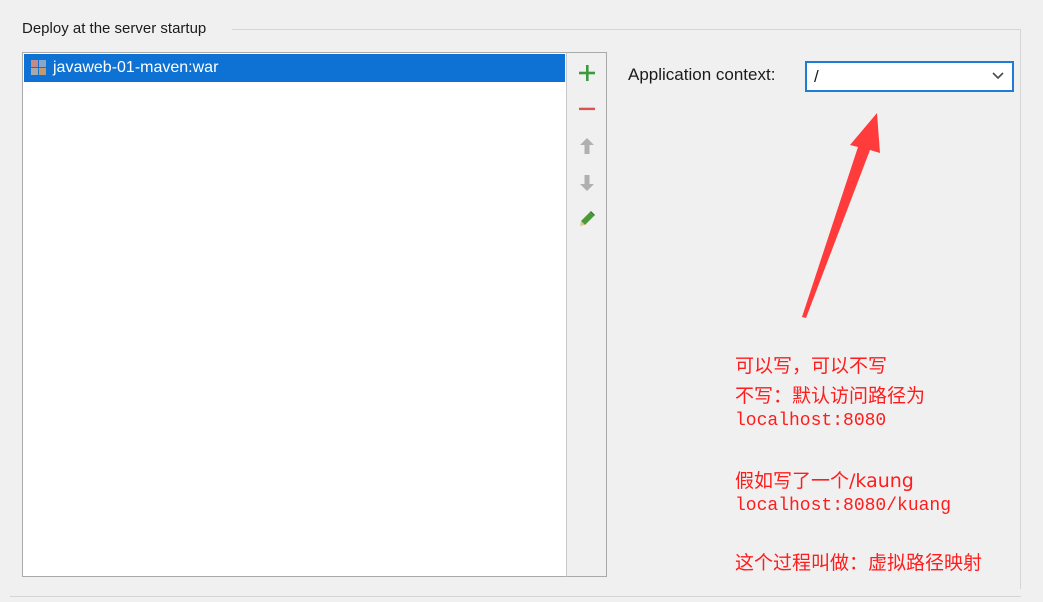 This screenshot has height=602, width=1043. What do you see at coordinates (39, 68) in the screenshot?
I see `war-artifact-icon` at bounding box center [39, 68].